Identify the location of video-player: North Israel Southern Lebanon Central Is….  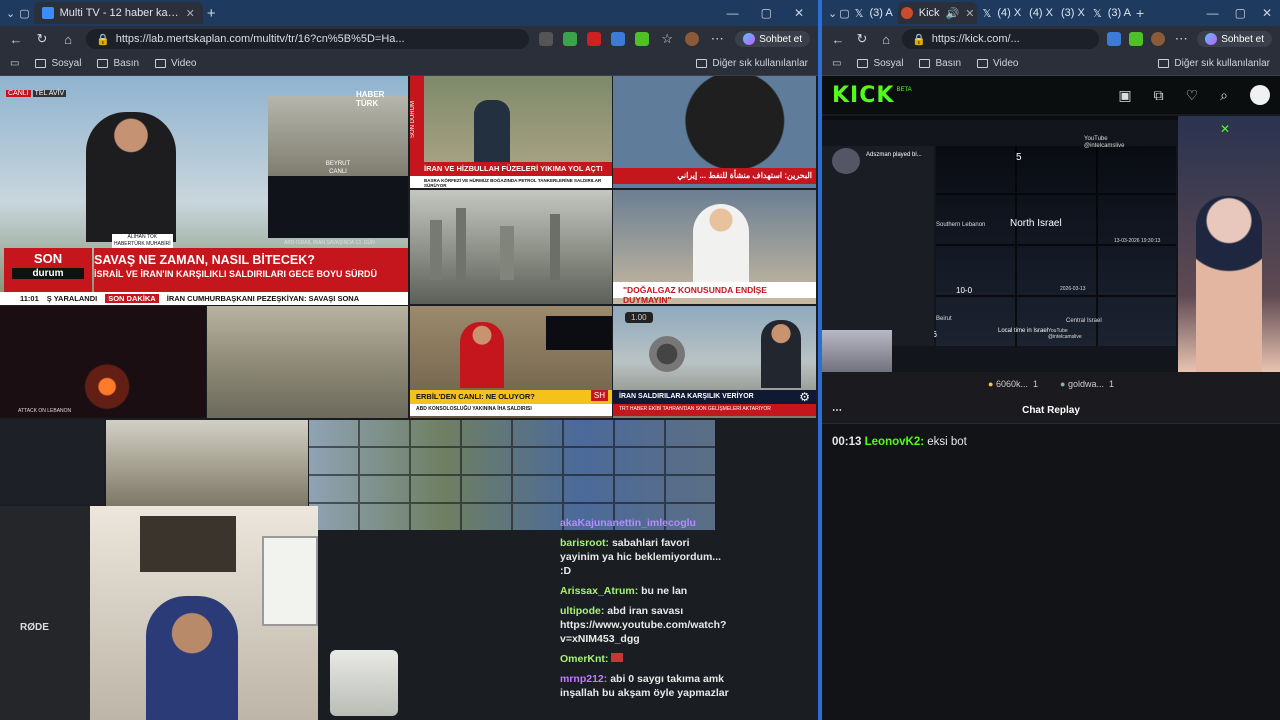
(1051, 244).